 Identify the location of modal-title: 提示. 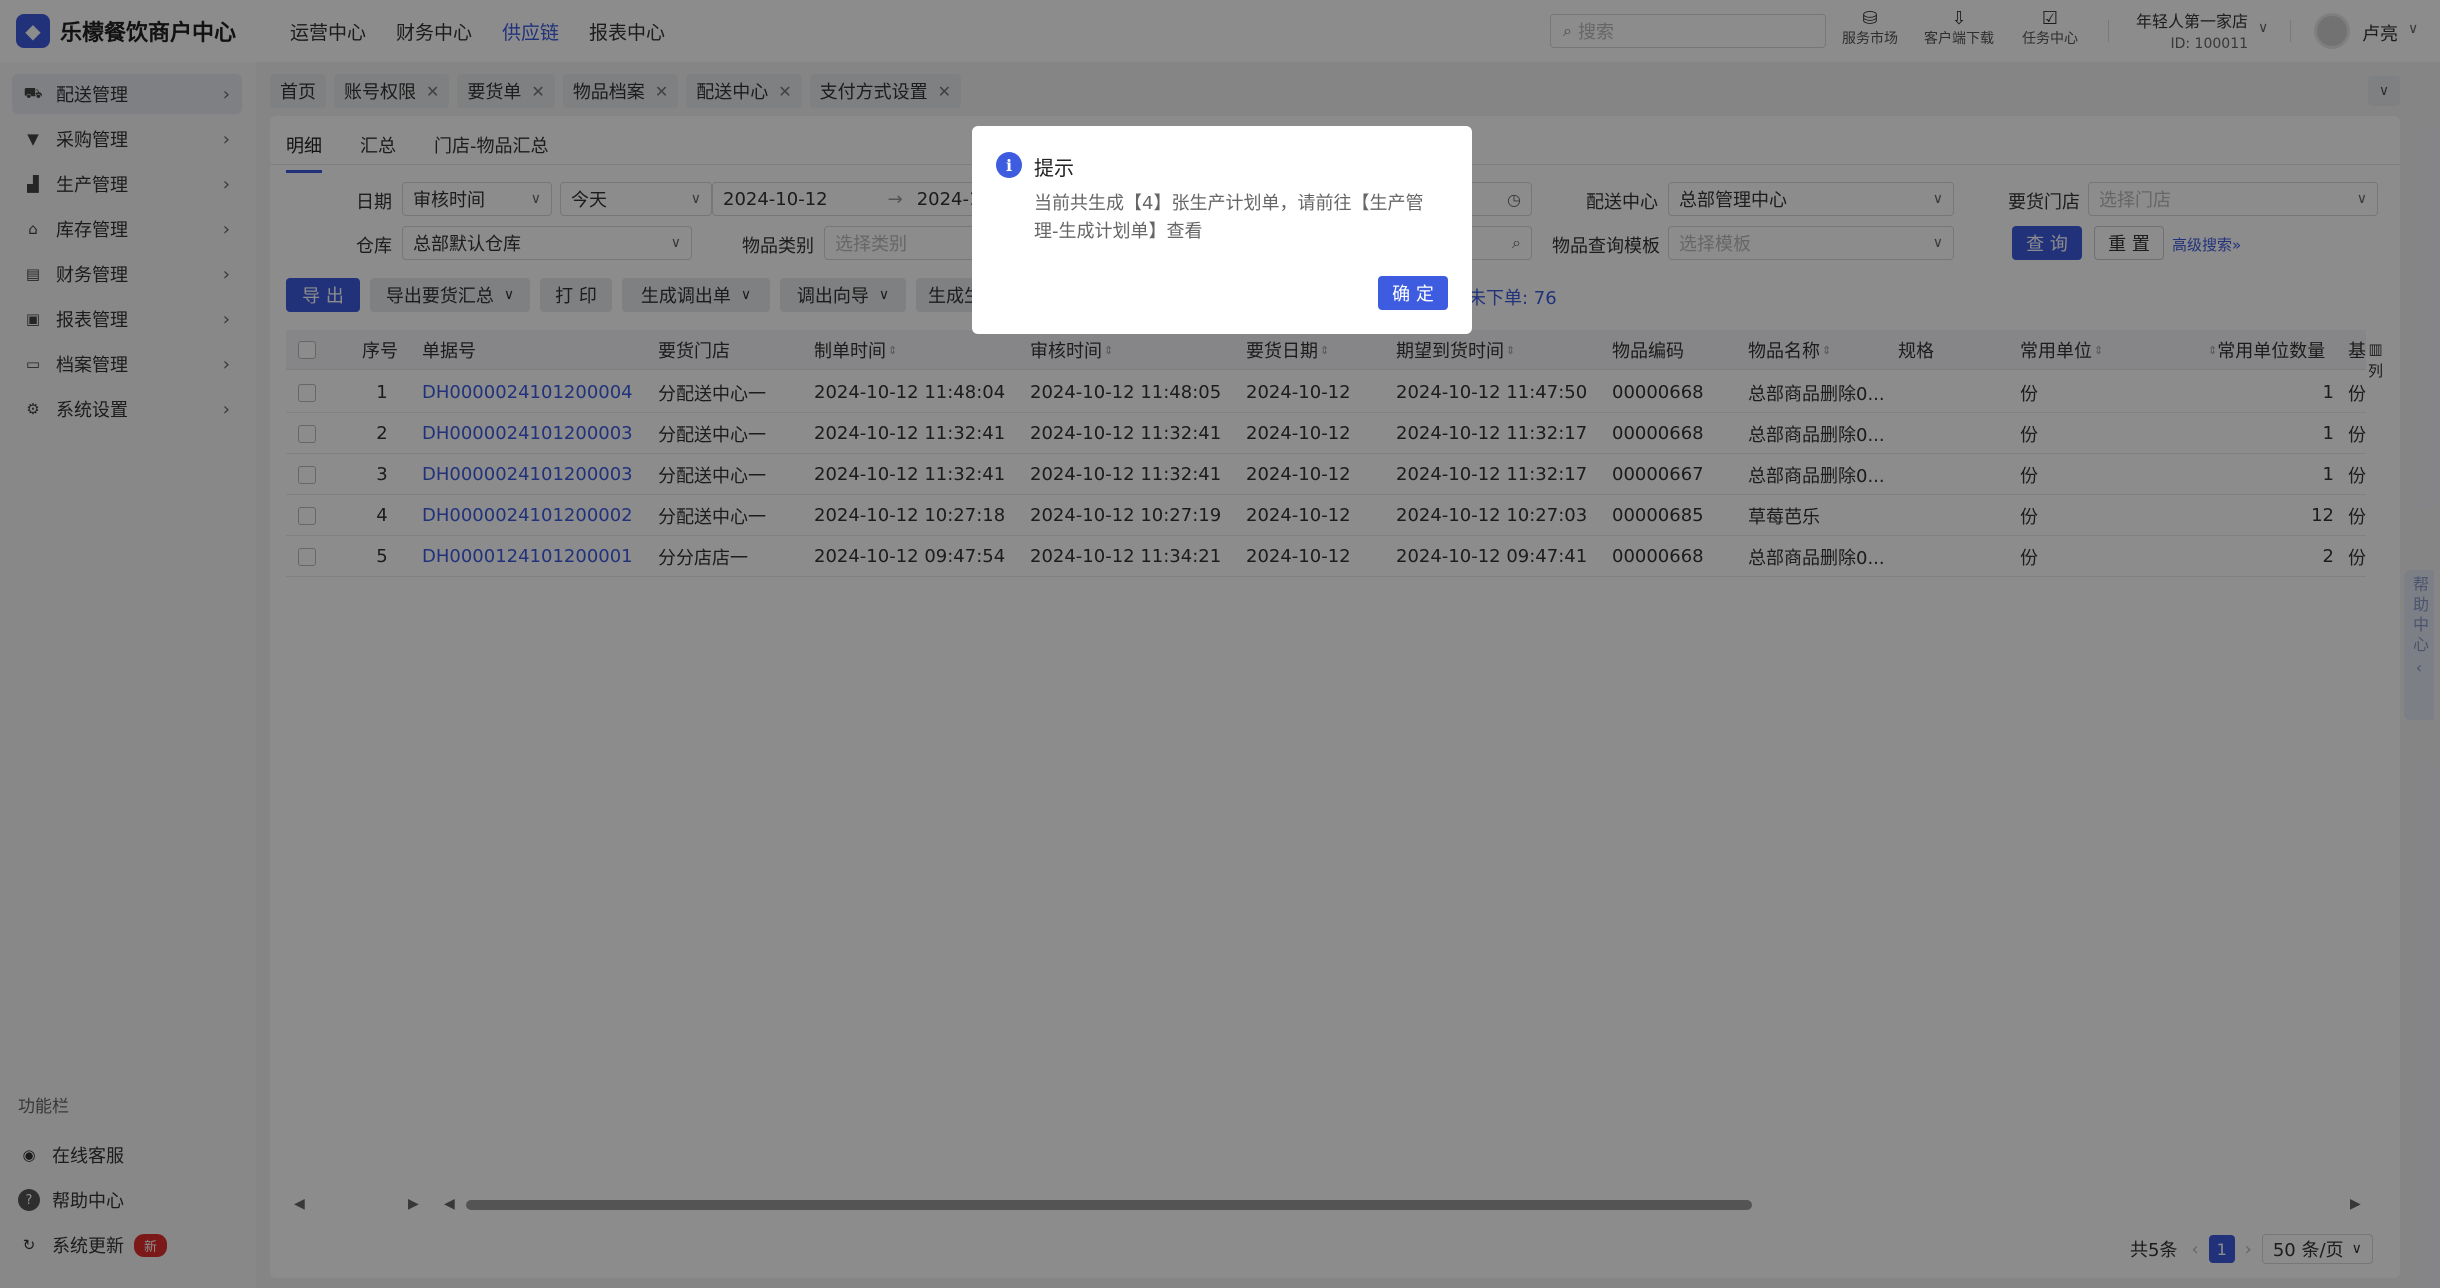
(1054, 168).